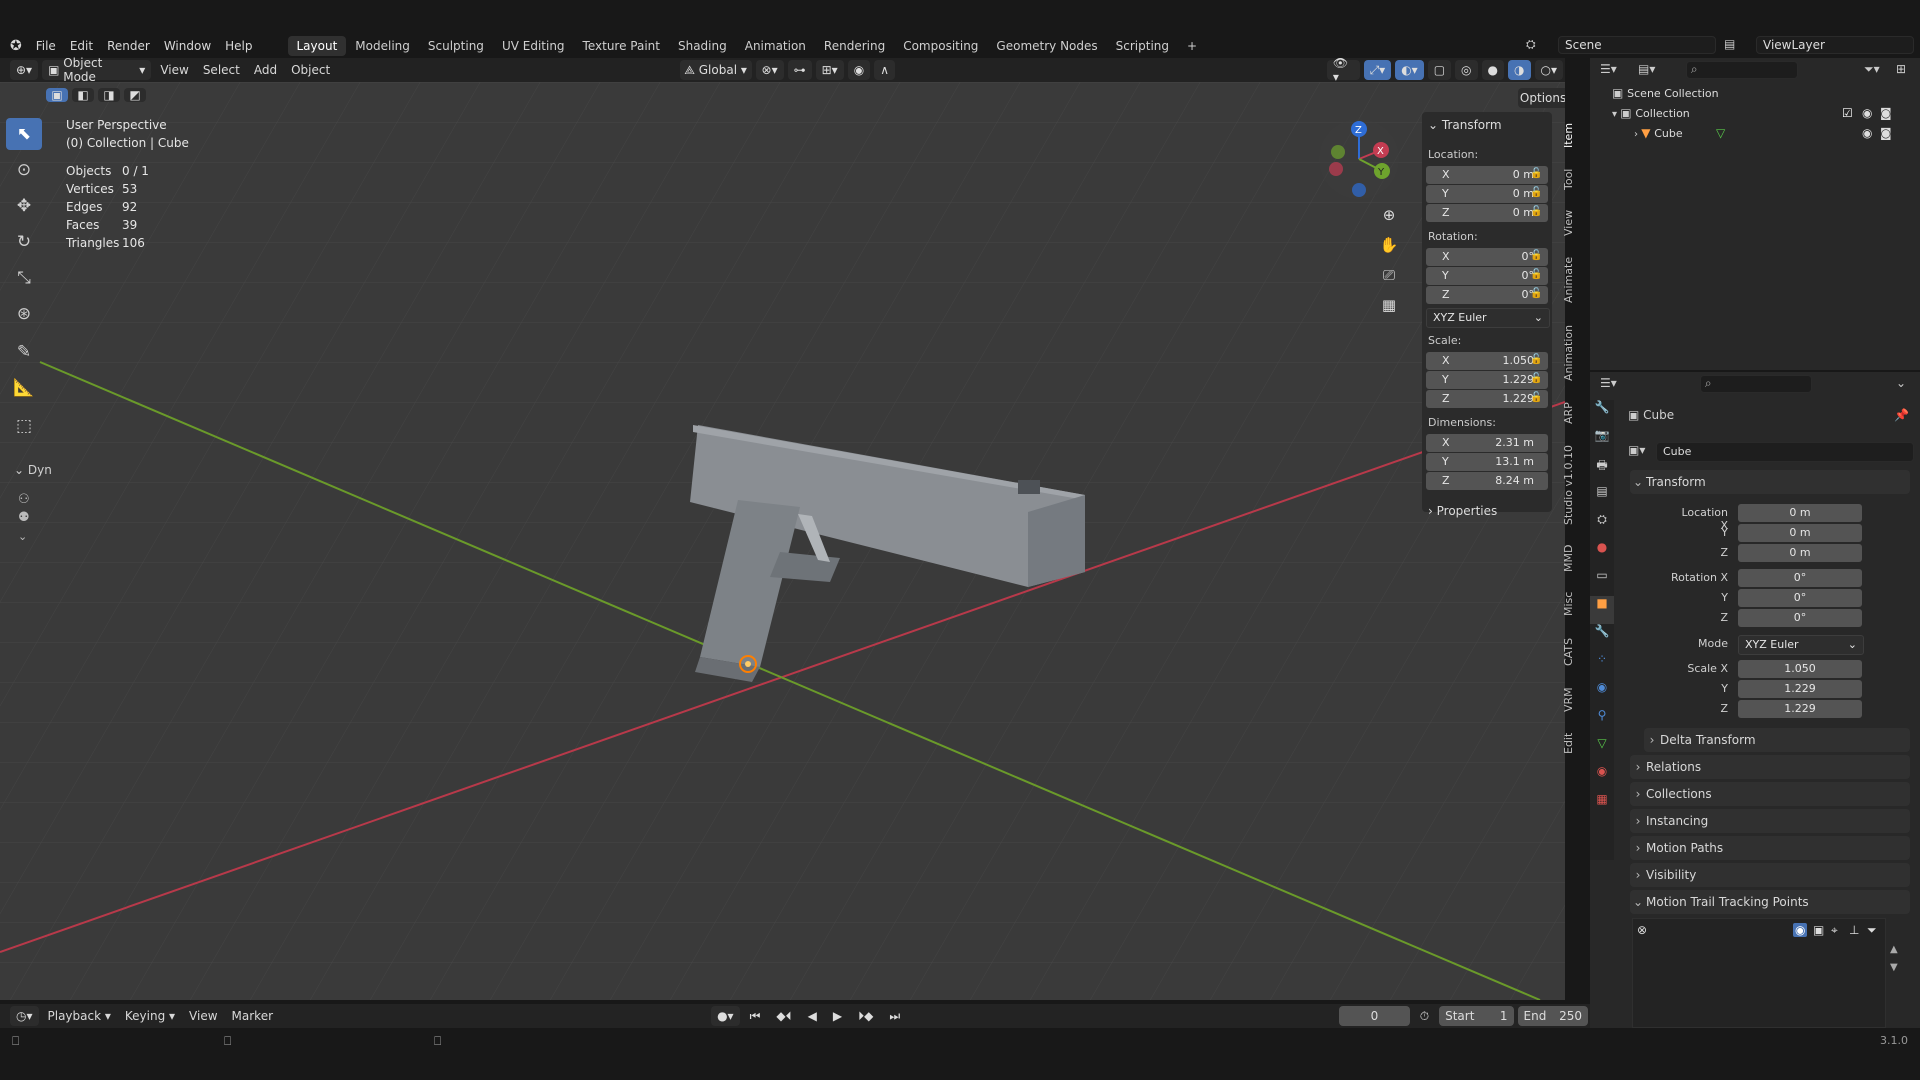  What do you see at coordinates (1409, 70) in the screenshot?
I see `overlay-button: ◐▾` at bounding box center [1409, 70].